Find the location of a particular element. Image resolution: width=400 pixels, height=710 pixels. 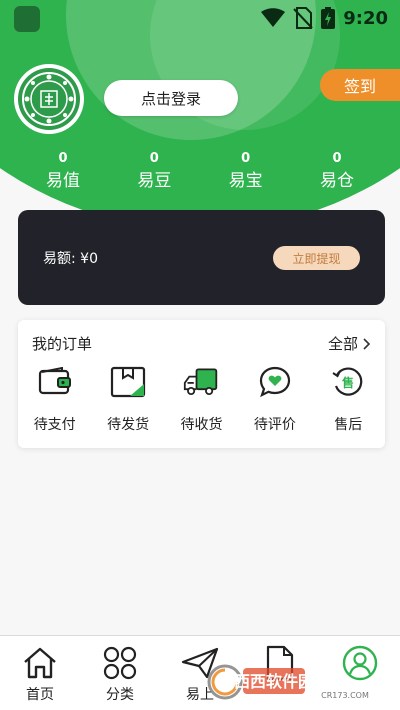

withdraw-button: 立即提现 is located at coordinates (316, 258).